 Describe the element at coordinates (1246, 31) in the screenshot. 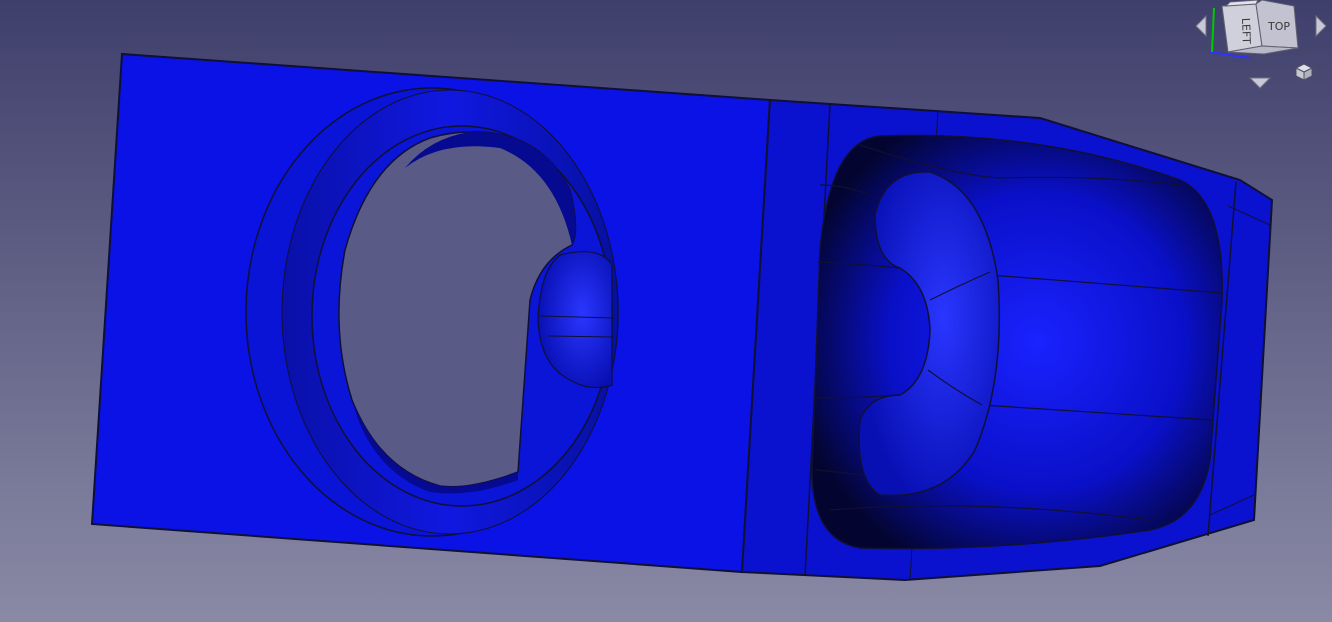

I see `navcube-left-face: LEFT` at that location.